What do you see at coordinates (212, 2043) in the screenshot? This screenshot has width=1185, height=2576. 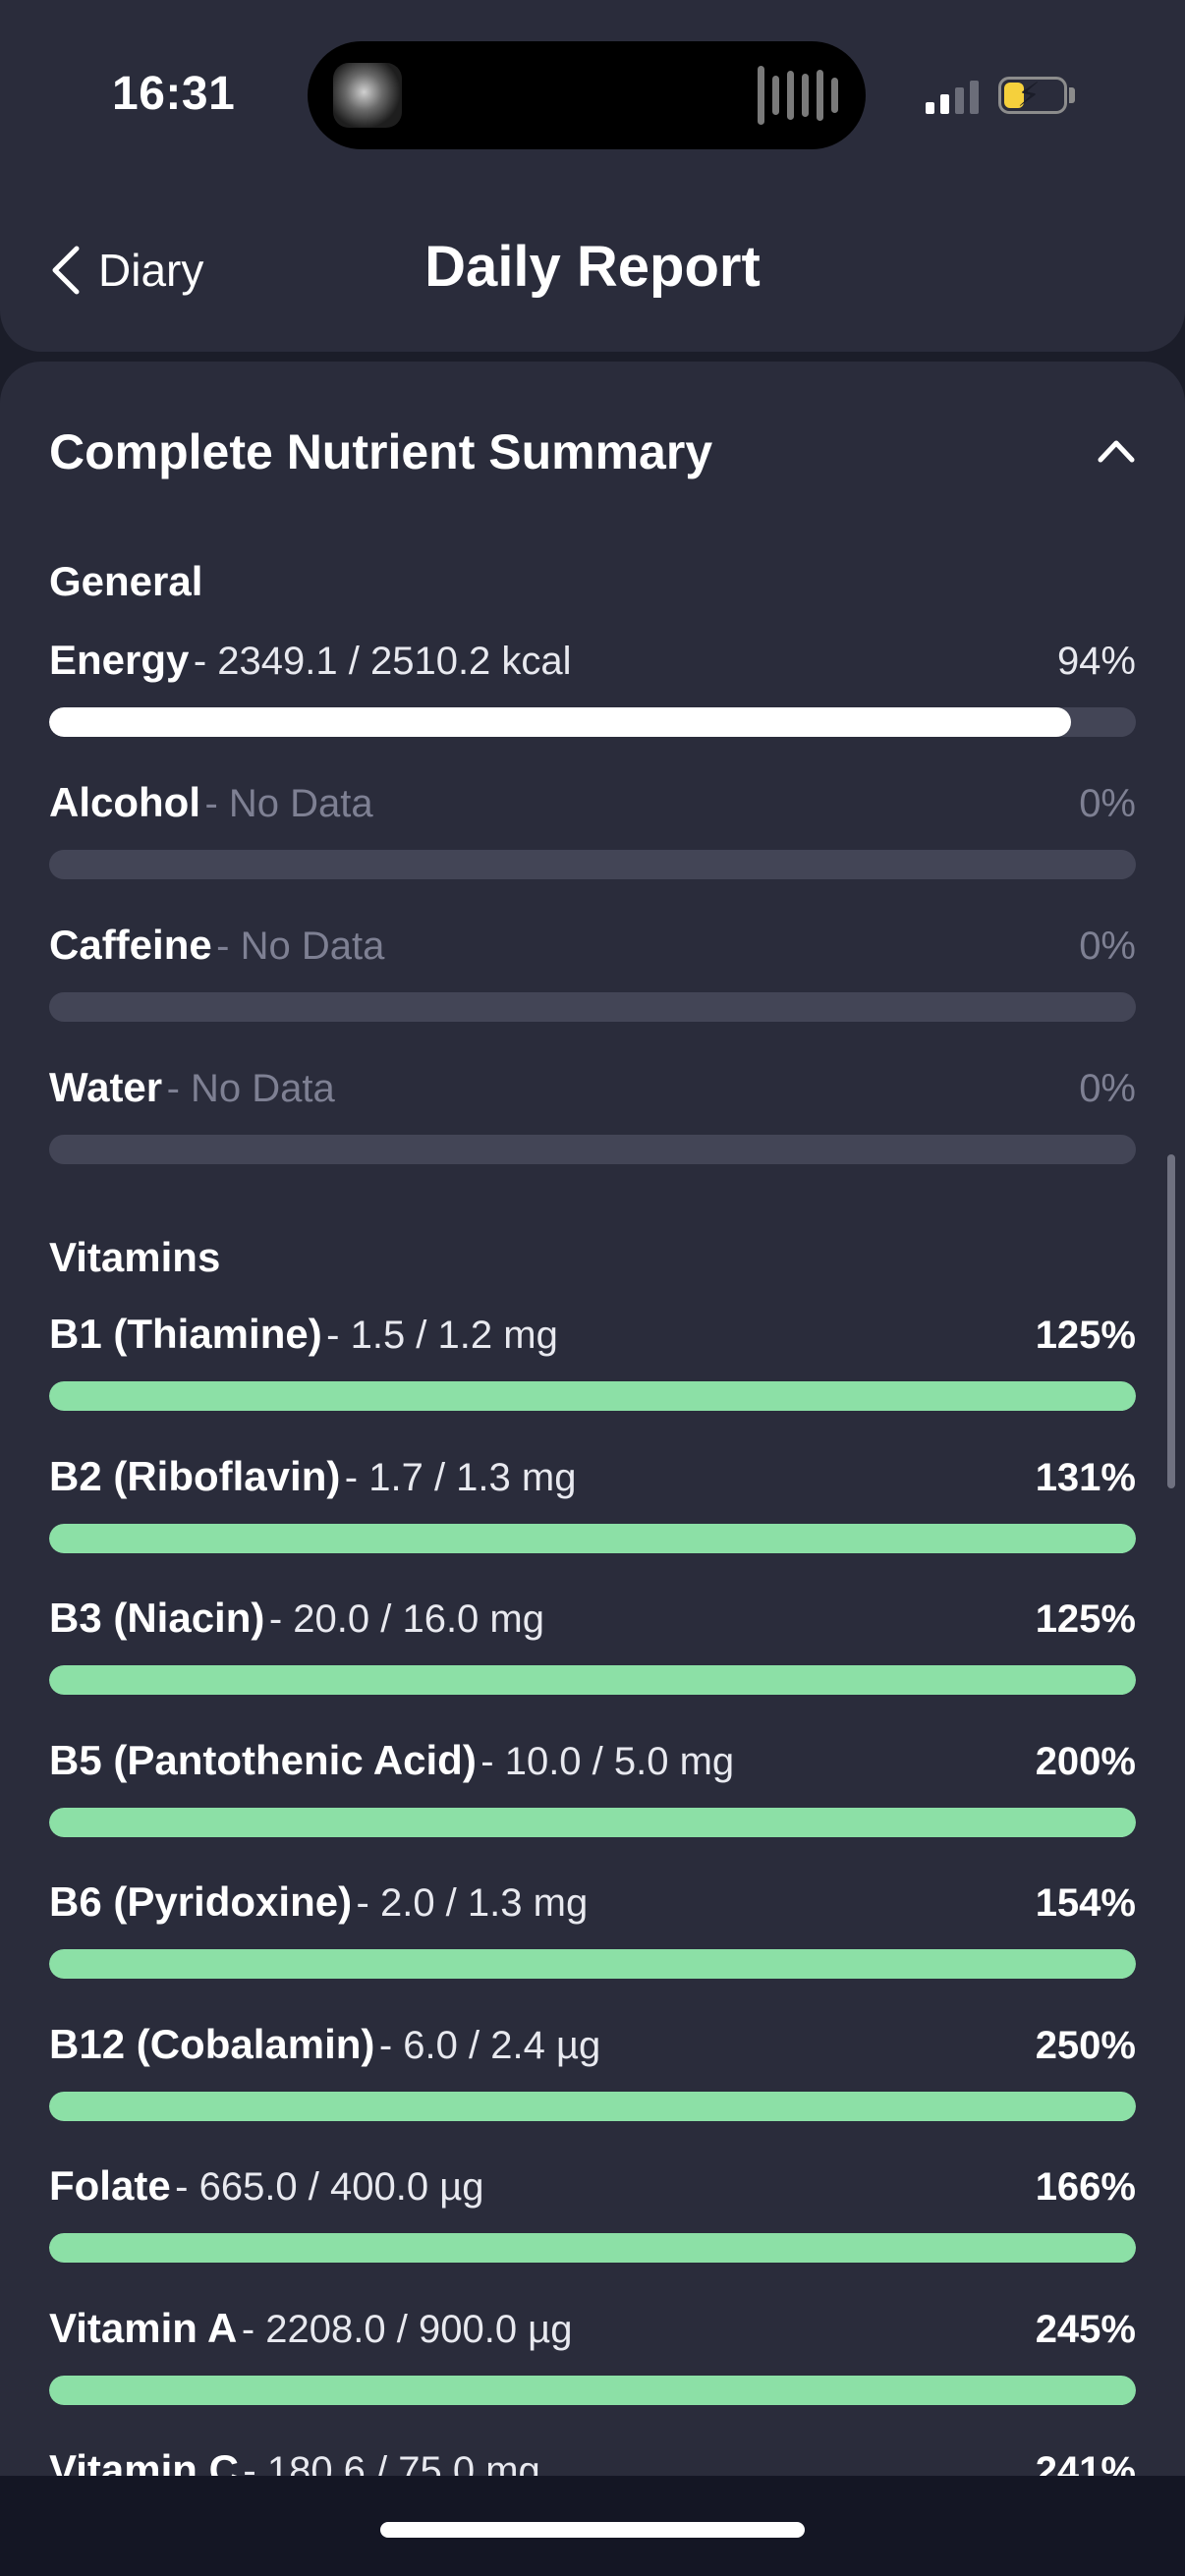 I see `nutrient-name: B12 (Cobalamin)` at bounding box center [212, 2043].